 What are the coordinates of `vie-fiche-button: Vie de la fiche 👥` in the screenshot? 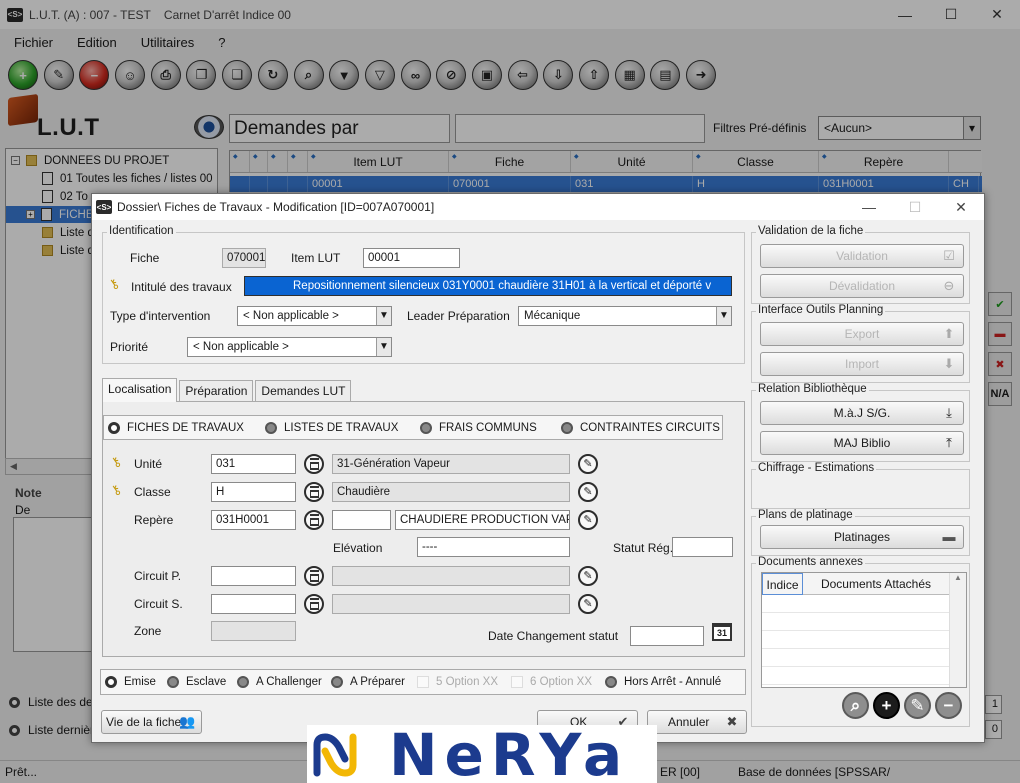 It's located at (151, 722).